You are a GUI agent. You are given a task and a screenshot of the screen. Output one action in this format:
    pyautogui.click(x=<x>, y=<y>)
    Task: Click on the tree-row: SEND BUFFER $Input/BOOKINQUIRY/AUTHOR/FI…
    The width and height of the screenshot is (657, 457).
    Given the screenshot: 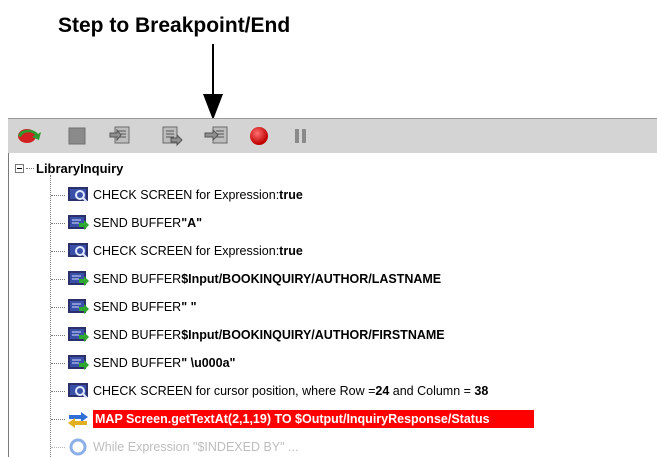 What is the action you would take?
    pyautogui.click(x=248, y=335)
    